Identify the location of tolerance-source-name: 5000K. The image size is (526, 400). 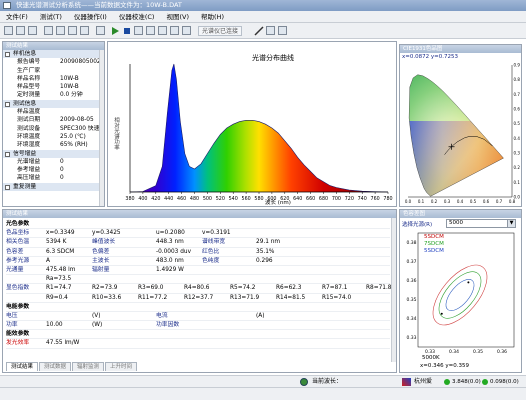
(431, 358).